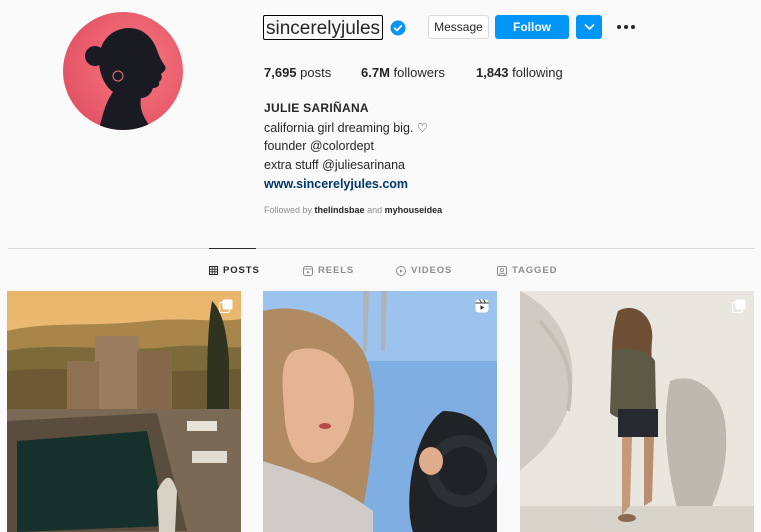 The height and width of the screenshot is (532, 761). I want to click on followed-by-joiner: and, so click(375, 210).